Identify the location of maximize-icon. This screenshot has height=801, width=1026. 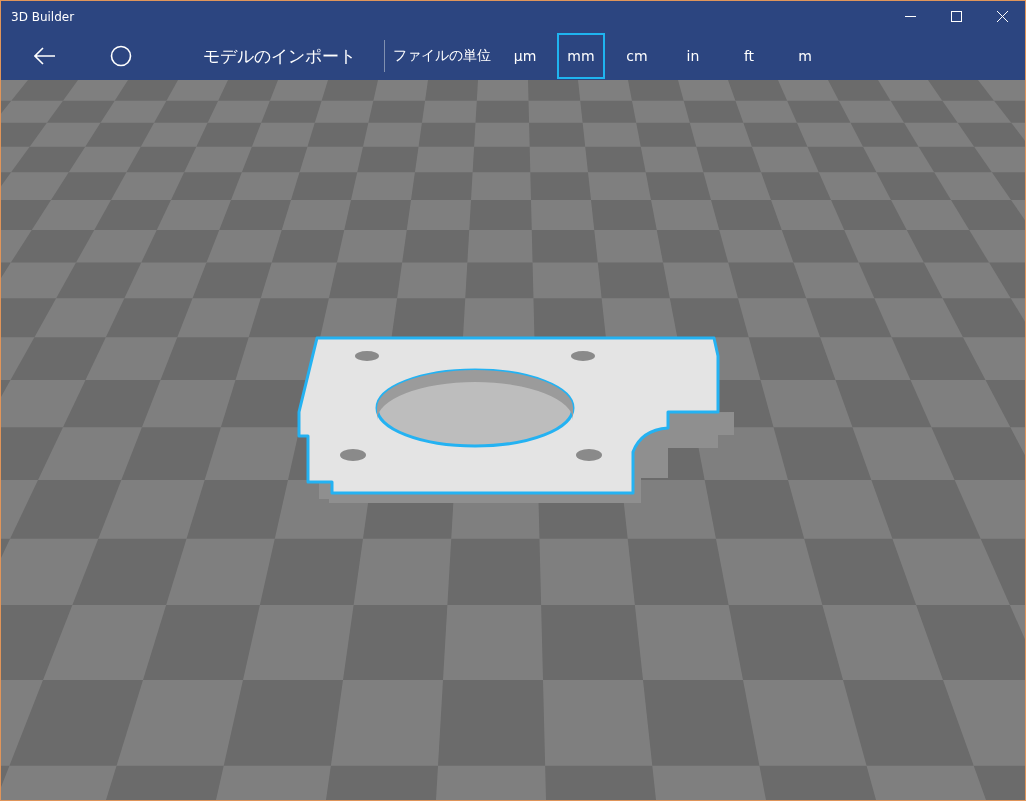
(956, 16).